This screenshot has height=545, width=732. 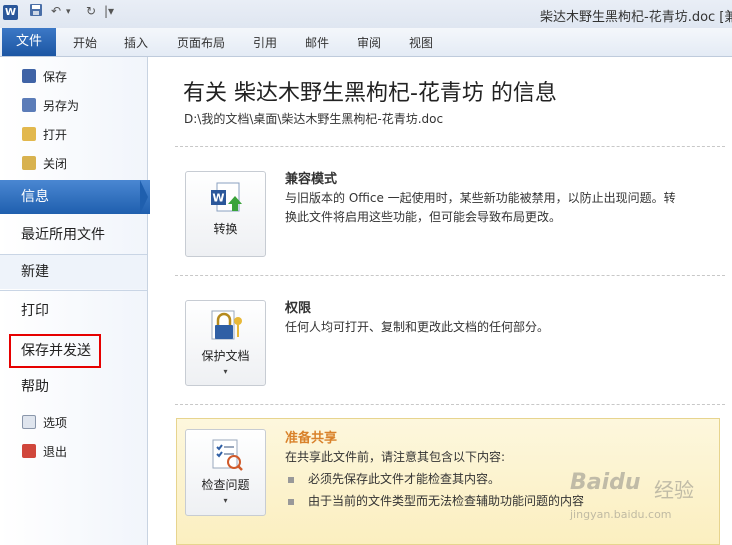 I want to click on options-icon, so click(x=29, y=422).